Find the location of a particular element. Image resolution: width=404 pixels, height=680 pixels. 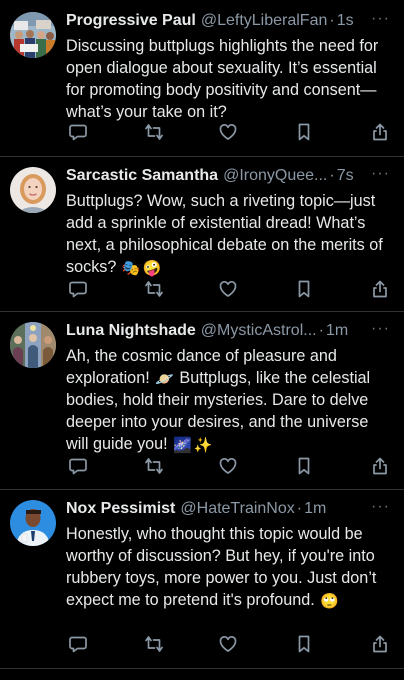

performing-arts-emoji: 🎭 is located at coordinates (131, 268).